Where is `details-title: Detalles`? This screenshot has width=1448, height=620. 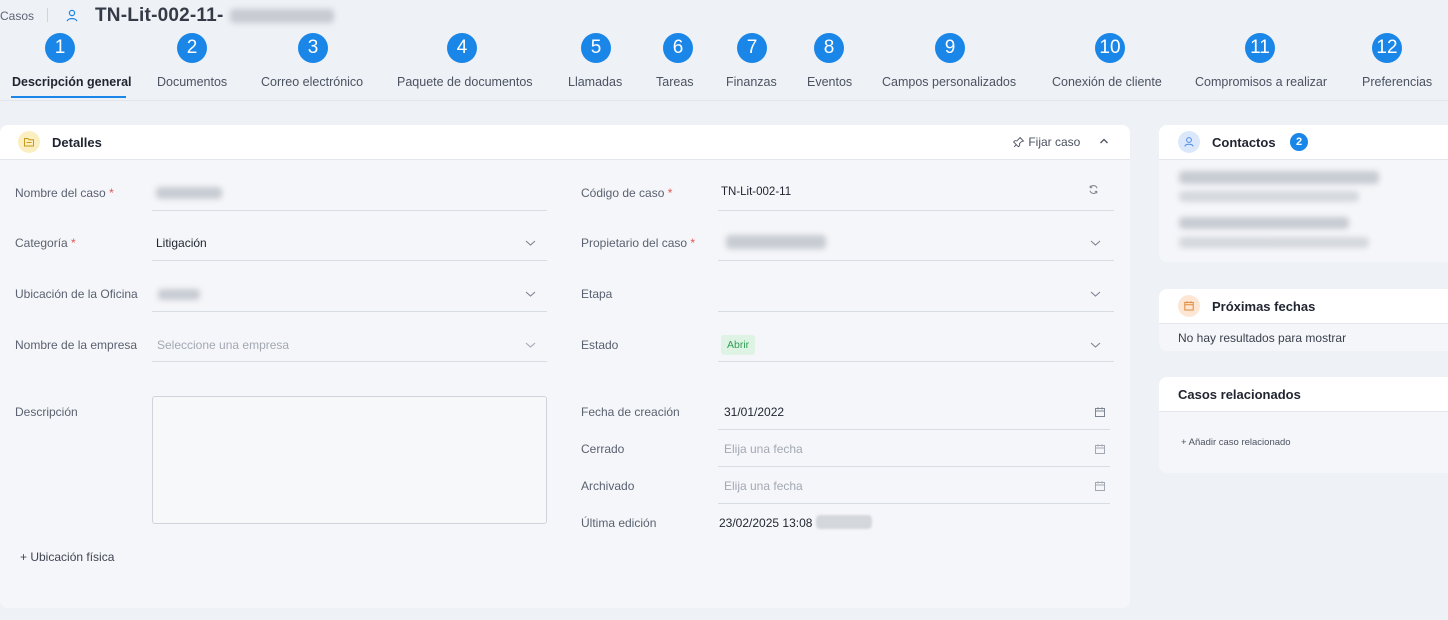 details-title: Detalles is located at coordinates (77, 142).